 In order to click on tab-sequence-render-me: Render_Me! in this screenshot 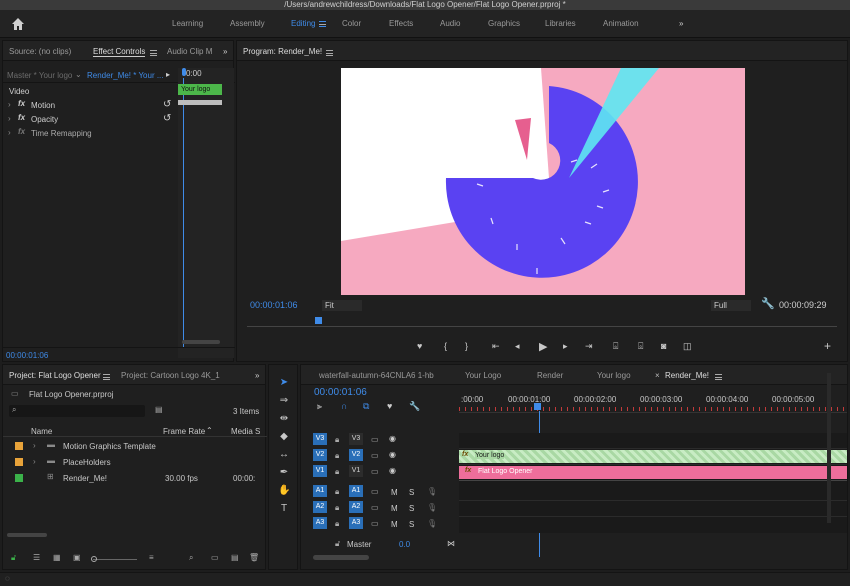, I will do `click(687, 375)`.